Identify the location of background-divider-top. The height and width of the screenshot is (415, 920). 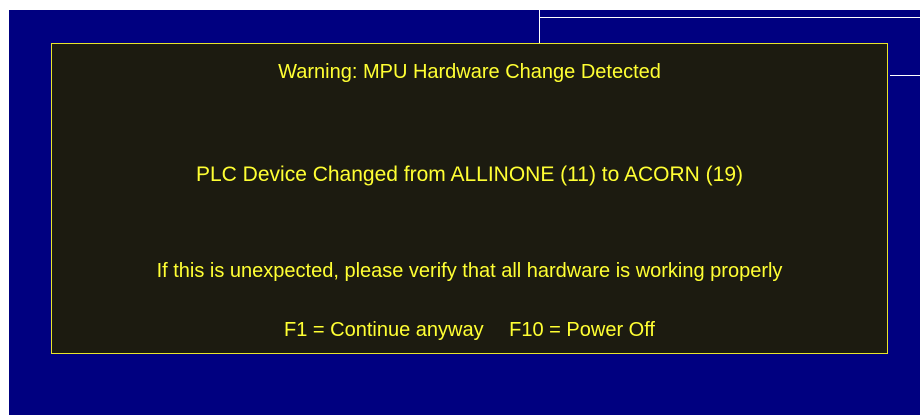
(729, 17).